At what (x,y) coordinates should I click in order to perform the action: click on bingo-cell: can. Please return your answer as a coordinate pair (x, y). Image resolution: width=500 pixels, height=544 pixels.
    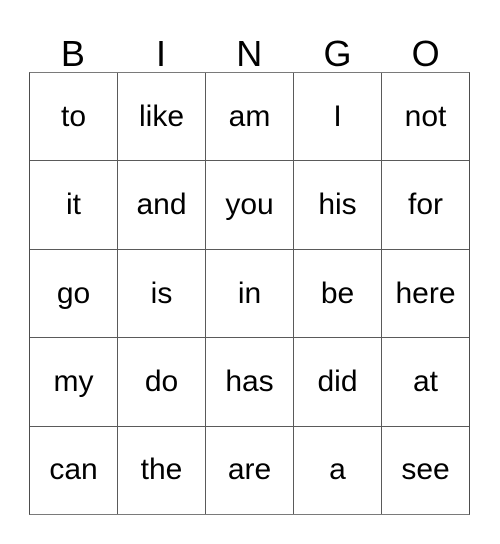
    Looking at the image, I should click on (74, 470).